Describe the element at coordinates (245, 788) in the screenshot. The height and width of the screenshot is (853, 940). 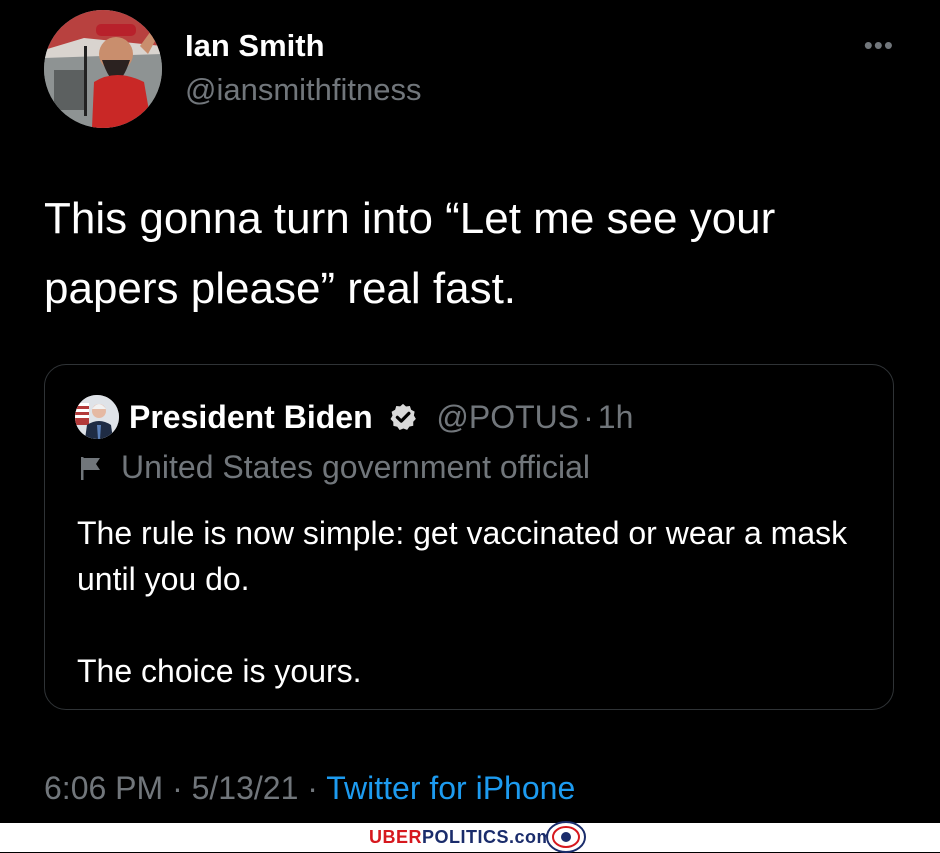
I see `tweet-date: 5/13/21` at that location.